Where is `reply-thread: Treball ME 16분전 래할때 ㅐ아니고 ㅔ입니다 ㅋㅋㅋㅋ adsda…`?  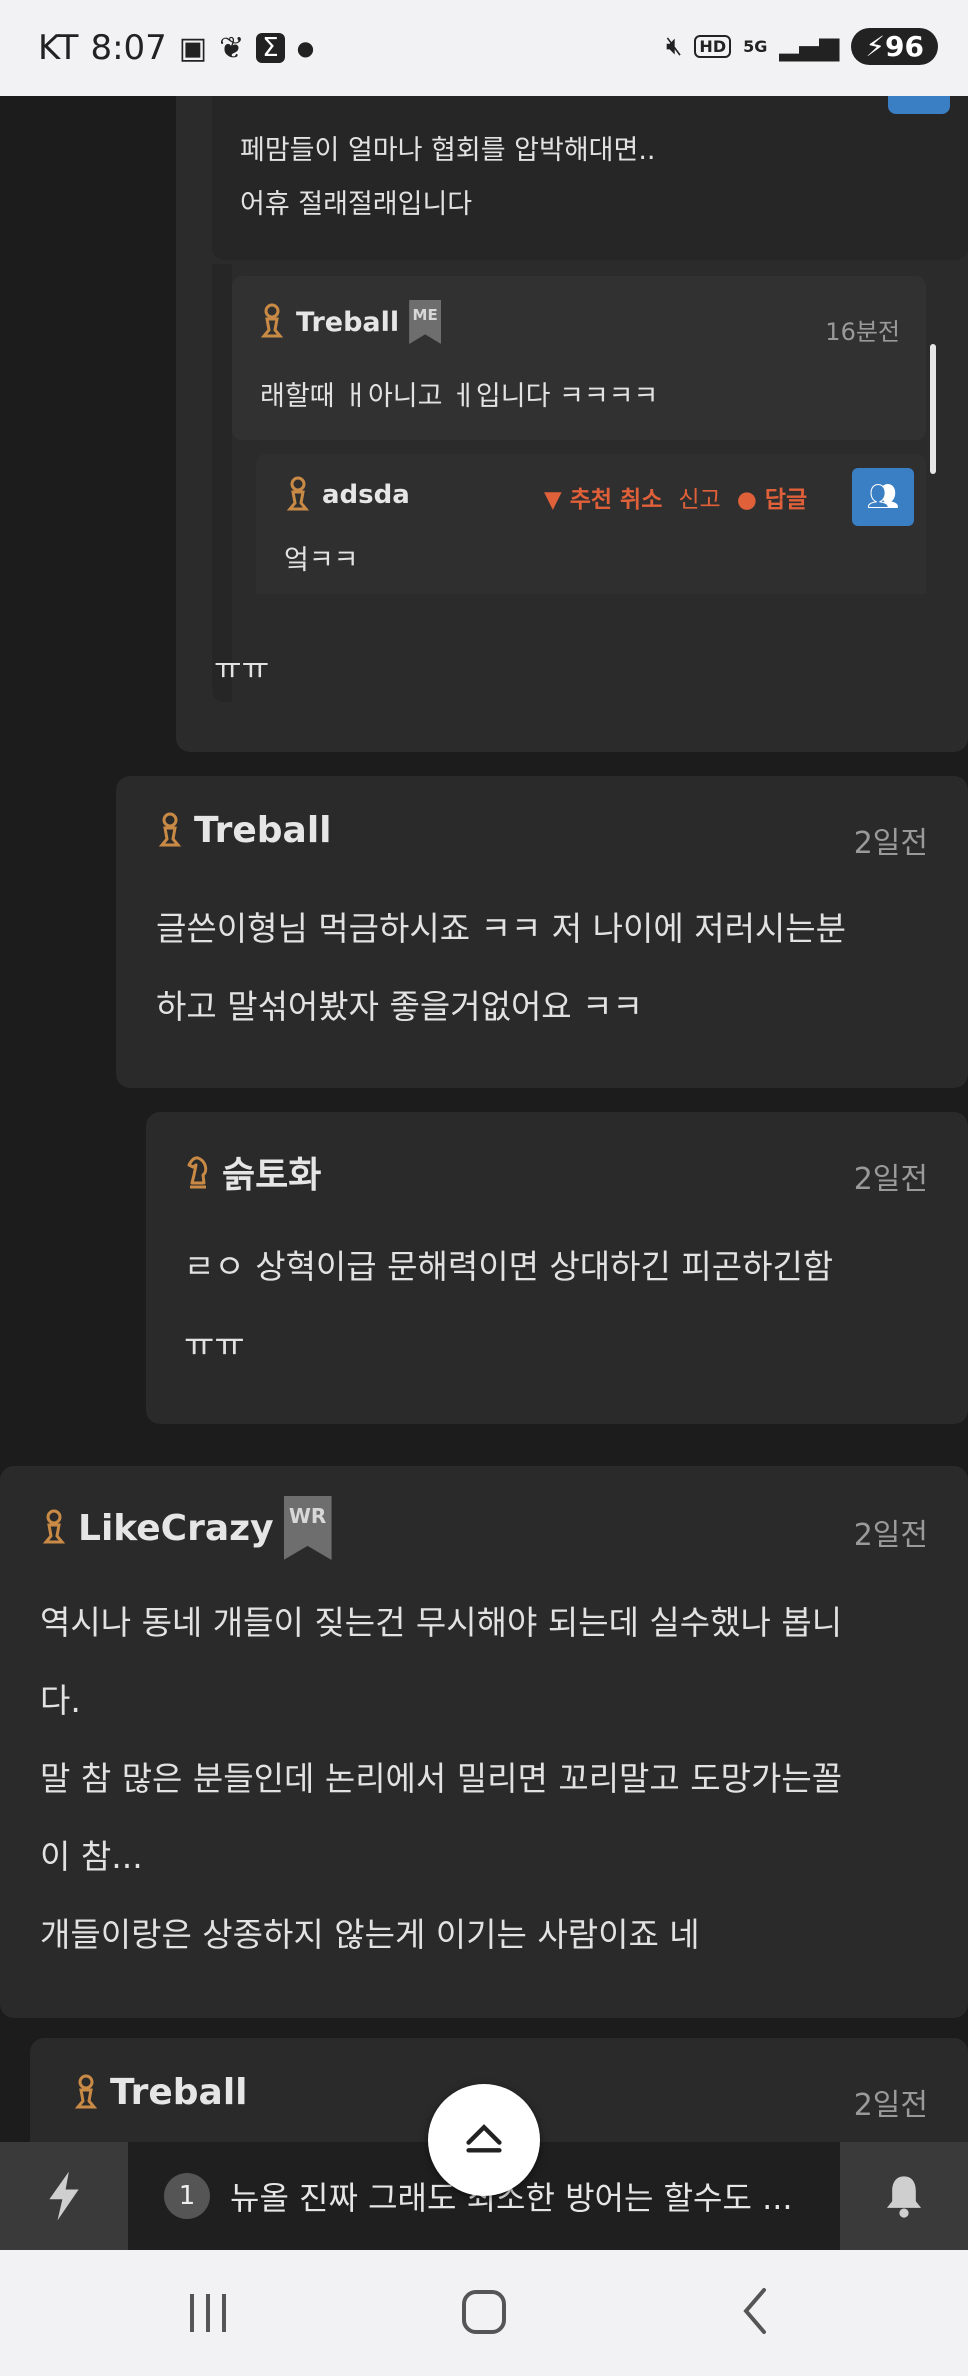 reply-thread: Treball ME 16분전 래할때 ㅐ아니고 ㅔ입니다 ㅋㅋㅋㅋ adsda… is located at coordinates (574, 484).